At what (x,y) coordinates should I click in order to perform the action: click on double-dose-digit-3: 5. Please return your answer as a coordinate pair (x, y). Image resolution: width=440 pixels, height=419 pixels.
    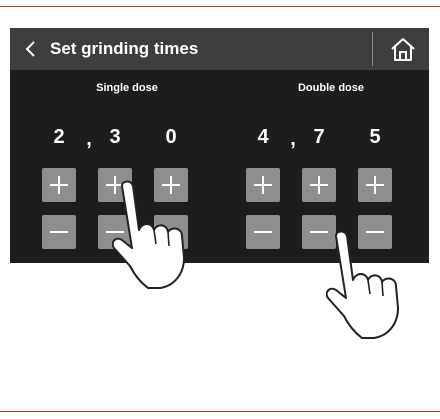
    Looking at the image, I should click on (375, 137).